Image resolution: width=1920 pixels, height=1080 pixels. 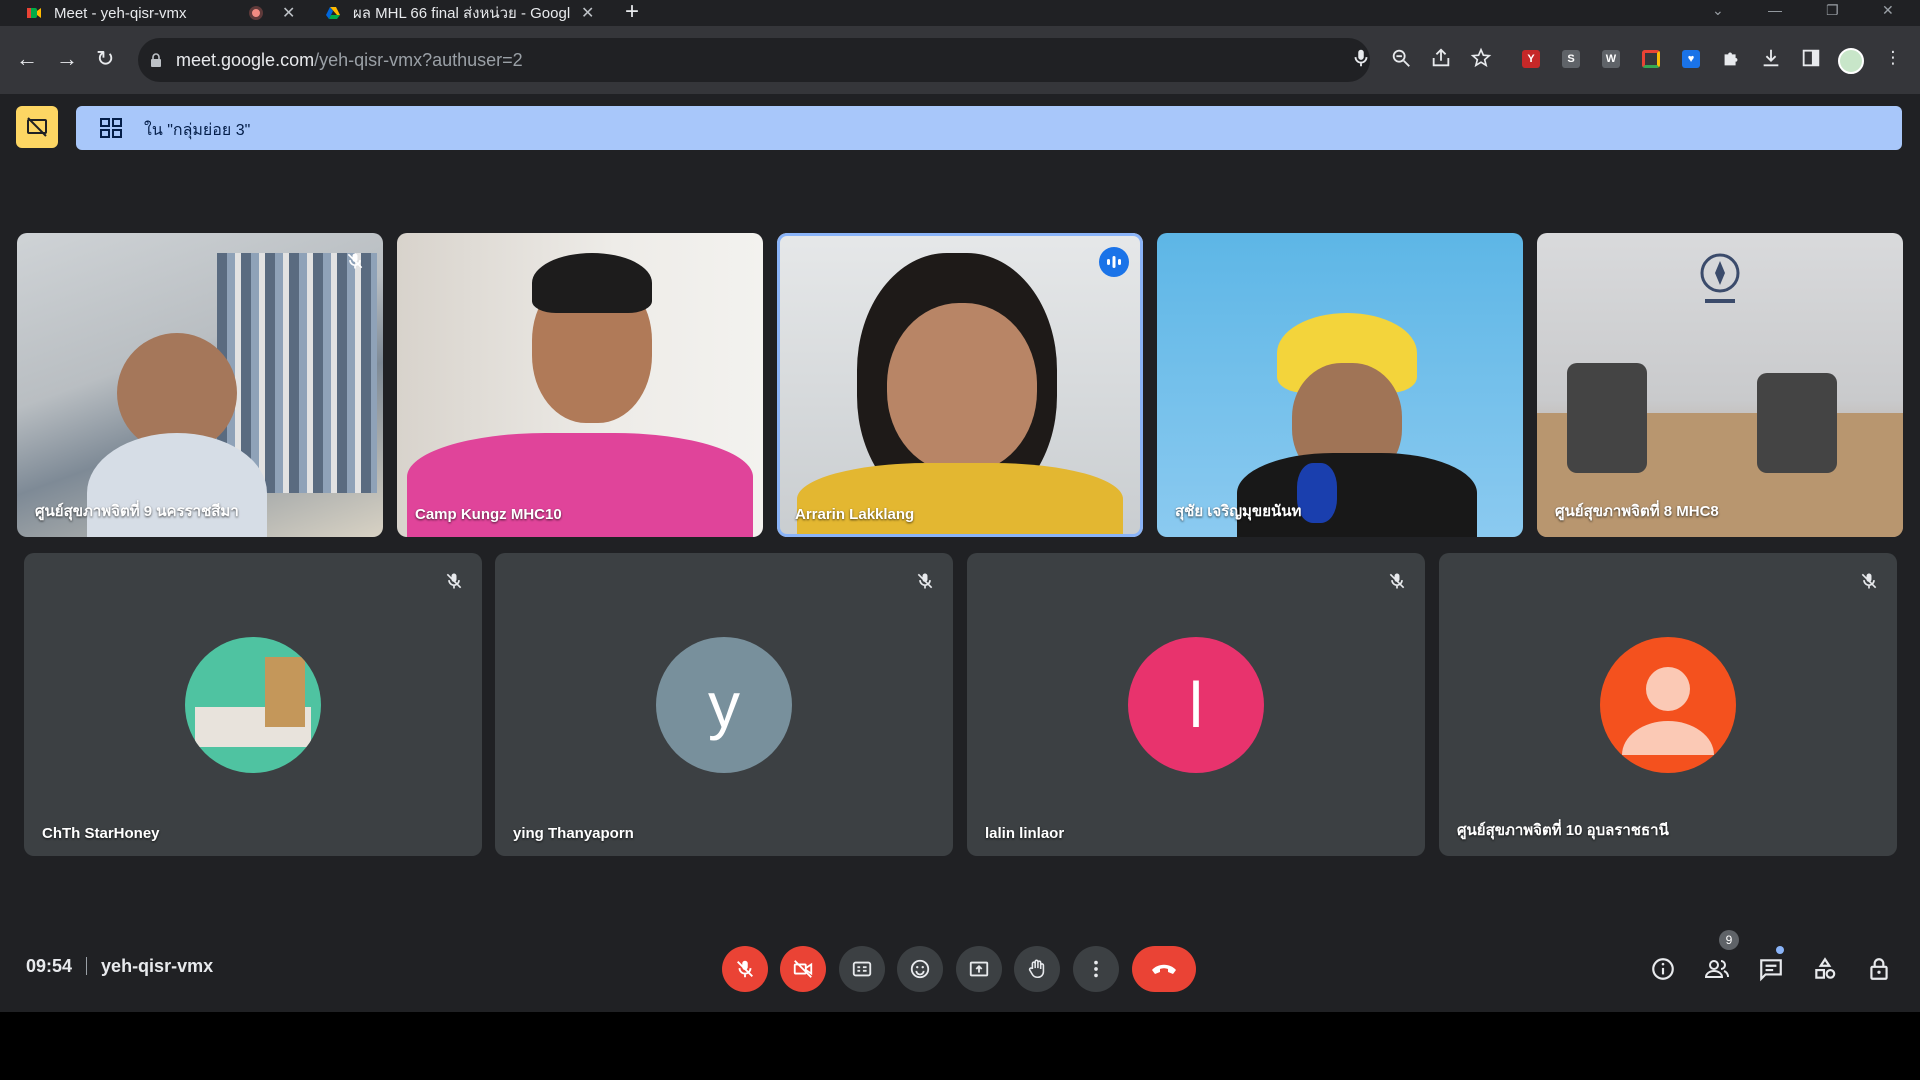 I want to click on extension-w-icon: W, so click(x=1611, y=59).